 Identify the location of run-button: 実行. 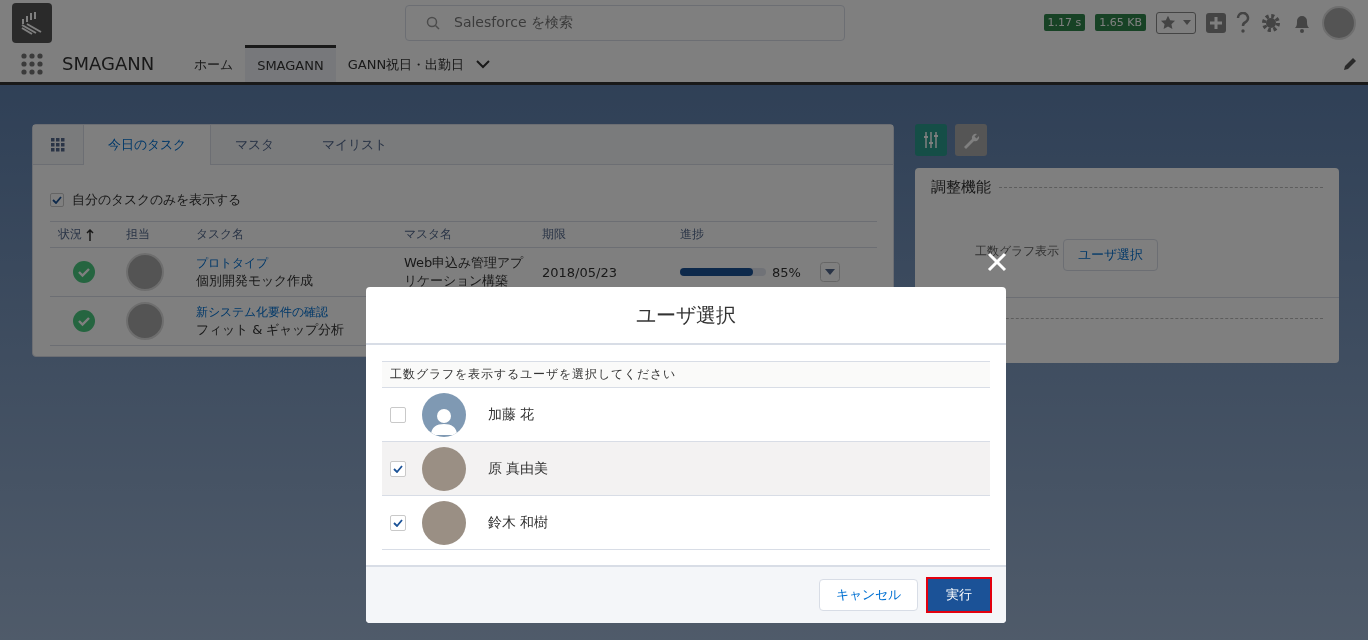
(959, 595).